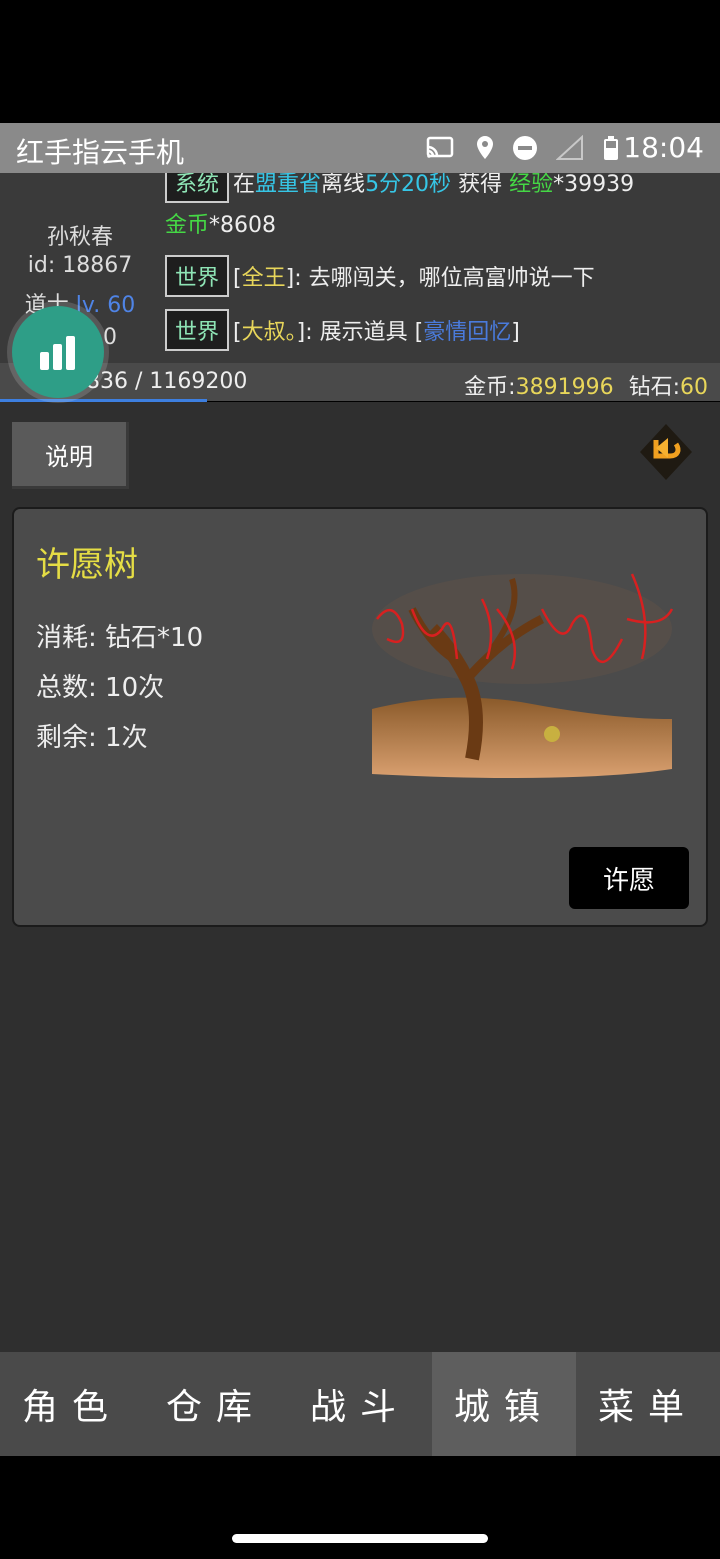  Describe the element at coordinates (197, 188) in the screenshot. I see `chat-channel: 系统` at that location.